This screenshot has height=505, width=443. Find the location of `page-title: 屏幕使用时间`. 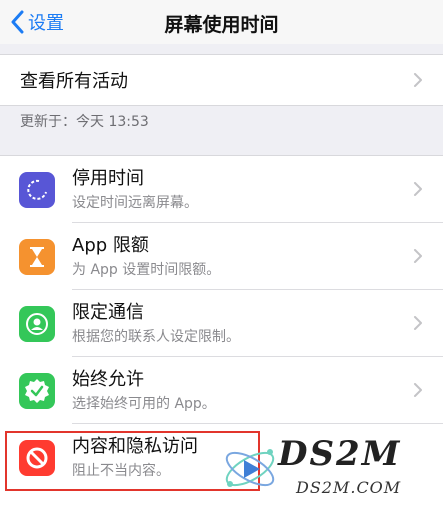

page-title: 屏幕使用时间 is located at coordinates (221, 25).